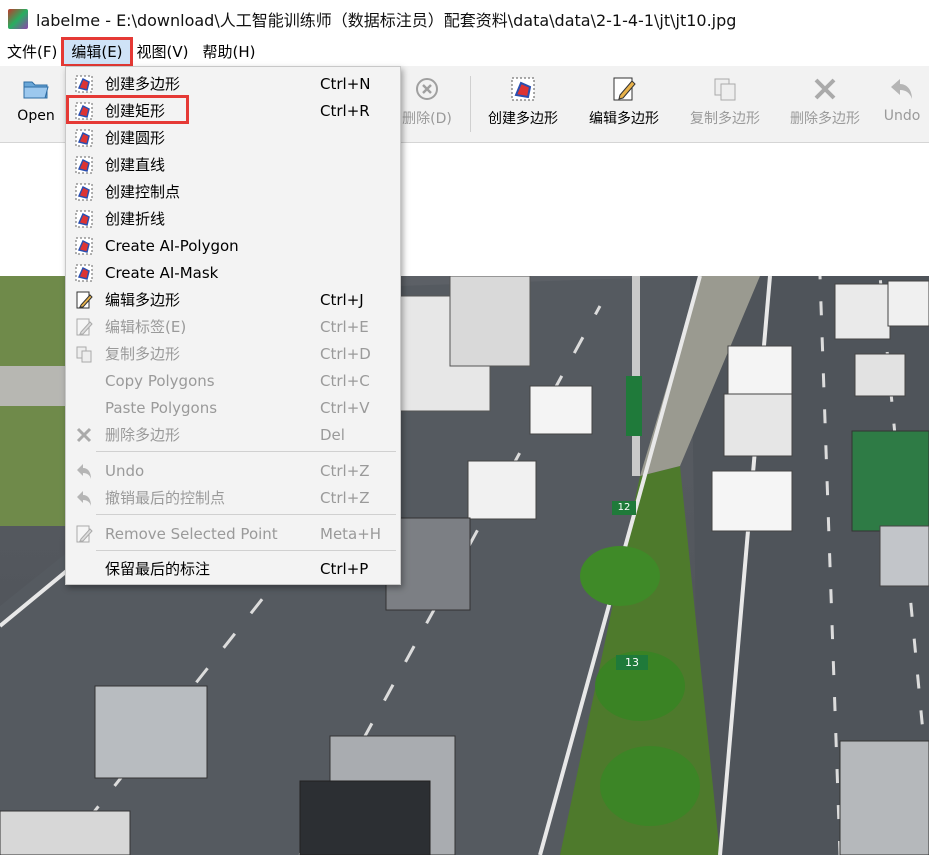  Describe the element at coordinates (233, 191) in the screenshot. I see `menu-create-point: 创建控制点` at that location.